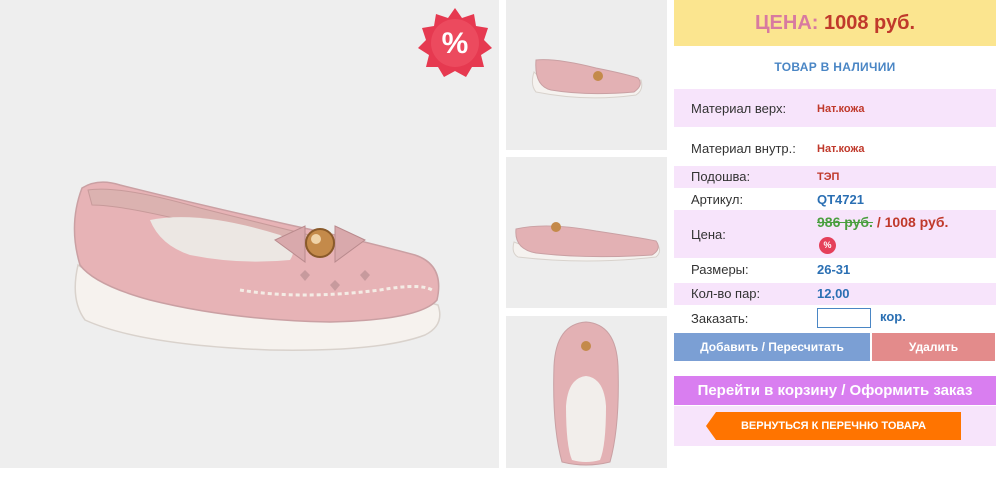  What do you see at coordinates (835, 67) in the screenshot?
I see `stock-status: ТОВАР В НАЛИЧИИ` at bounding box center [835, 67].